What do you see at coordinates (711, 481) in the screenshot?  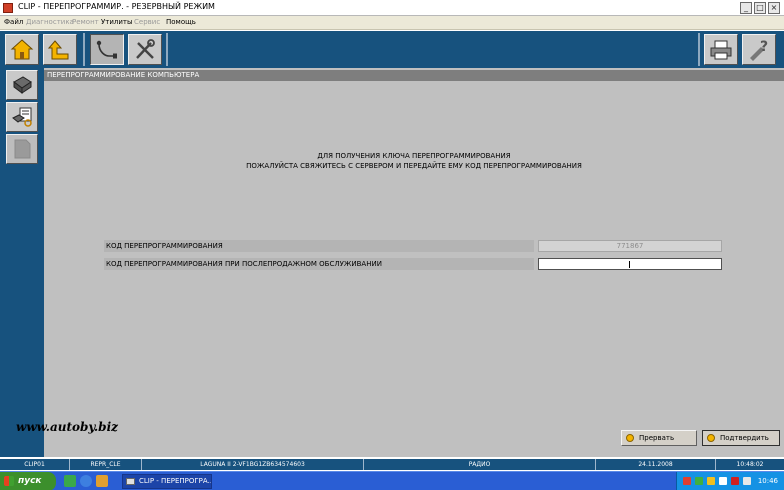 I see `tray-alert-icon` at bounding box center [711, 481].